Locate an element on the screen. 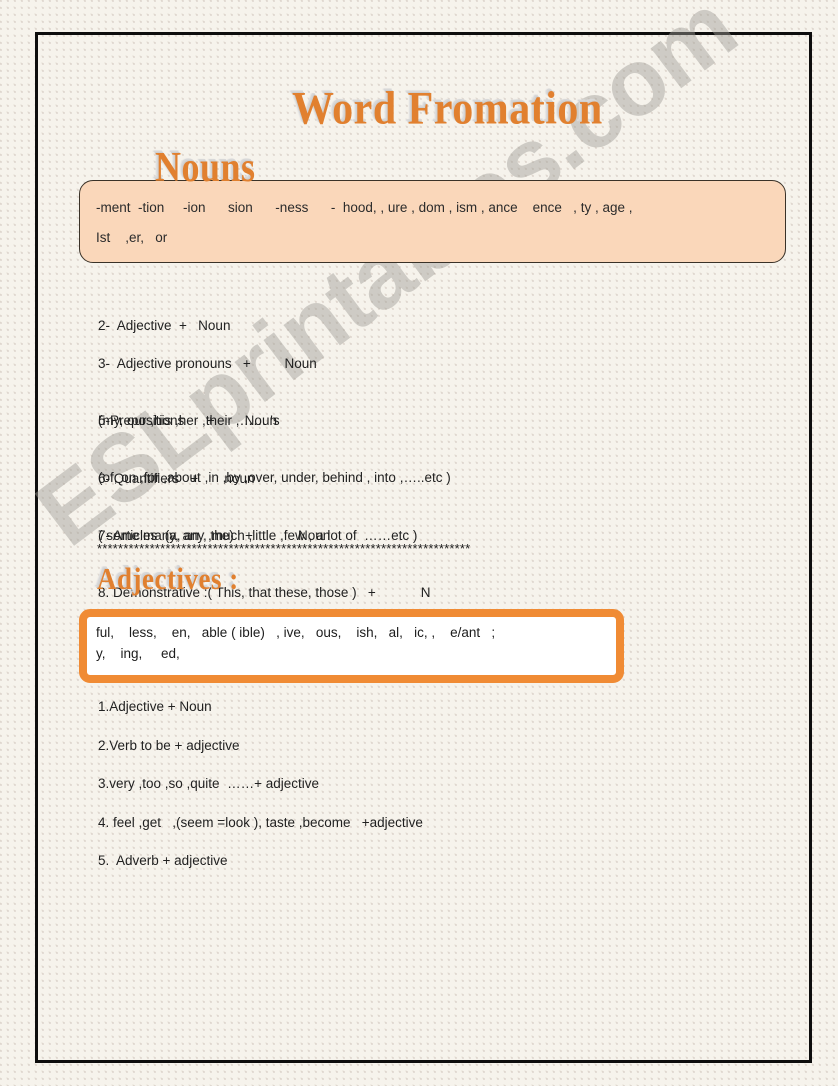 Image resolution: width=838 pixels, height=1086 pixels. nouns-section-heading: Nouns is located at coordinates (205, 167).